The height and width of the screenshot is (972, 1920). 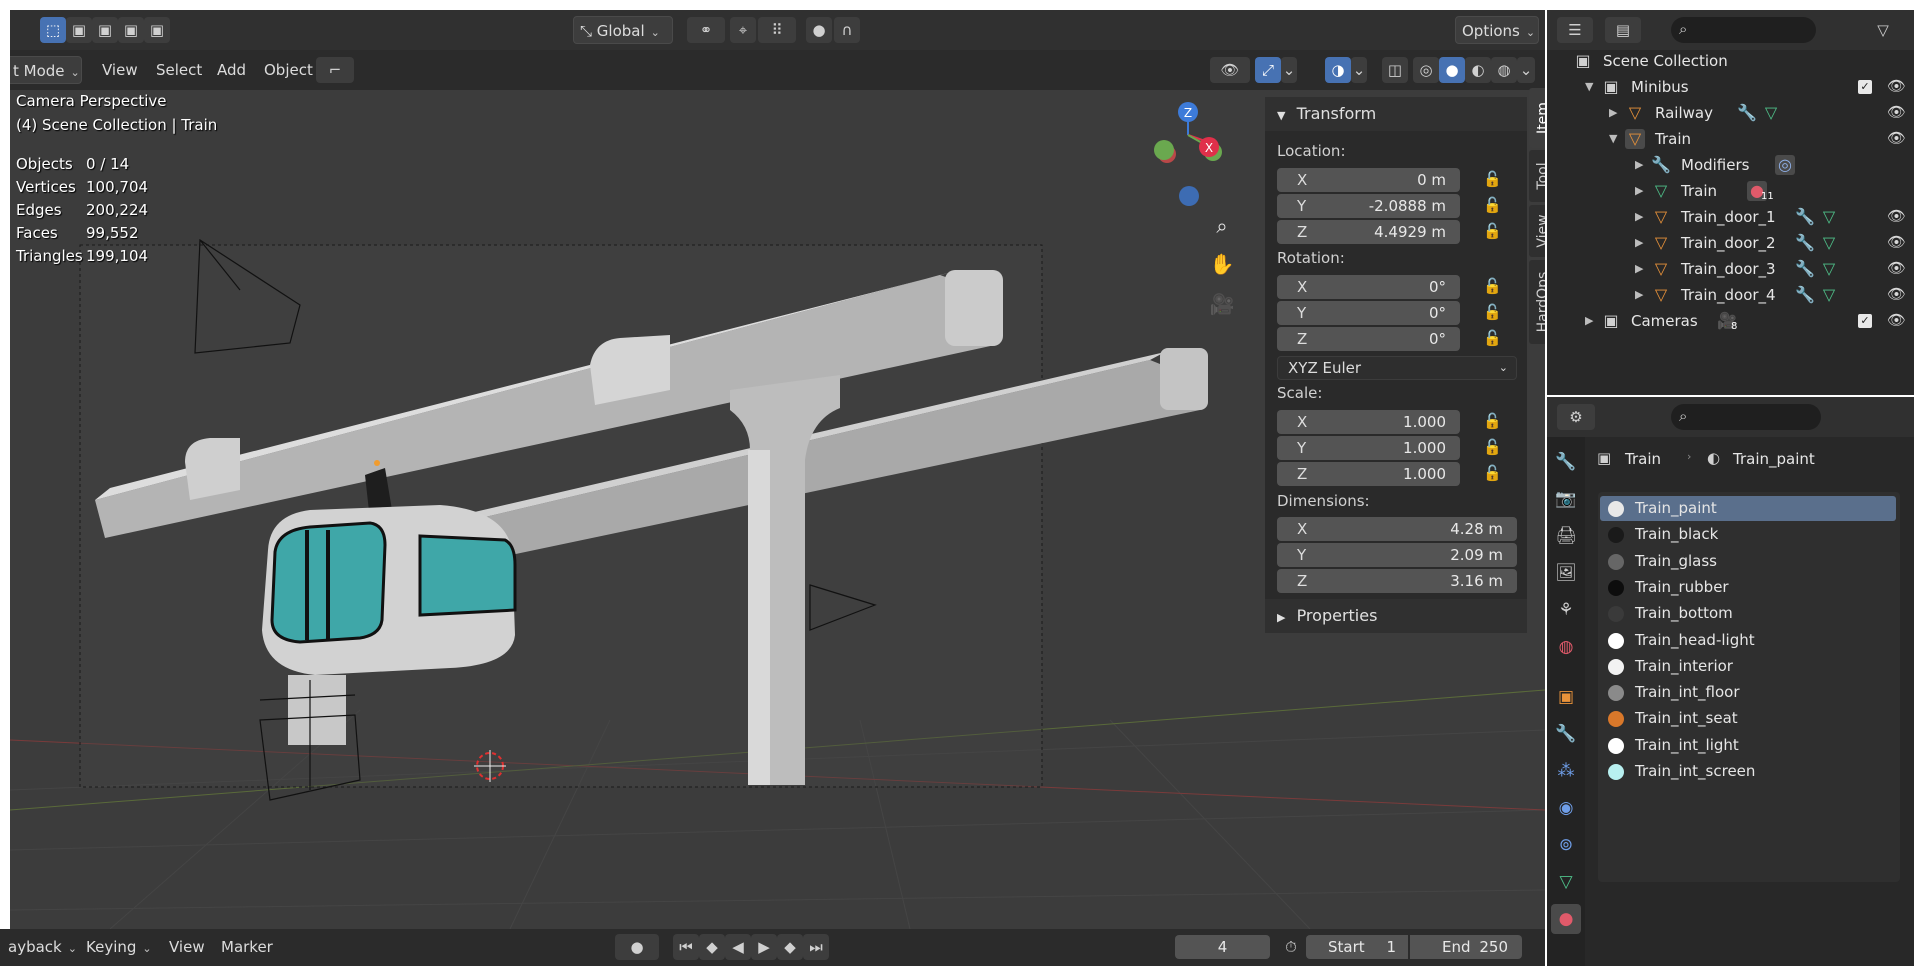 I want to click on material-slot-item: Train_bottom, so click(x=1748, y=613).